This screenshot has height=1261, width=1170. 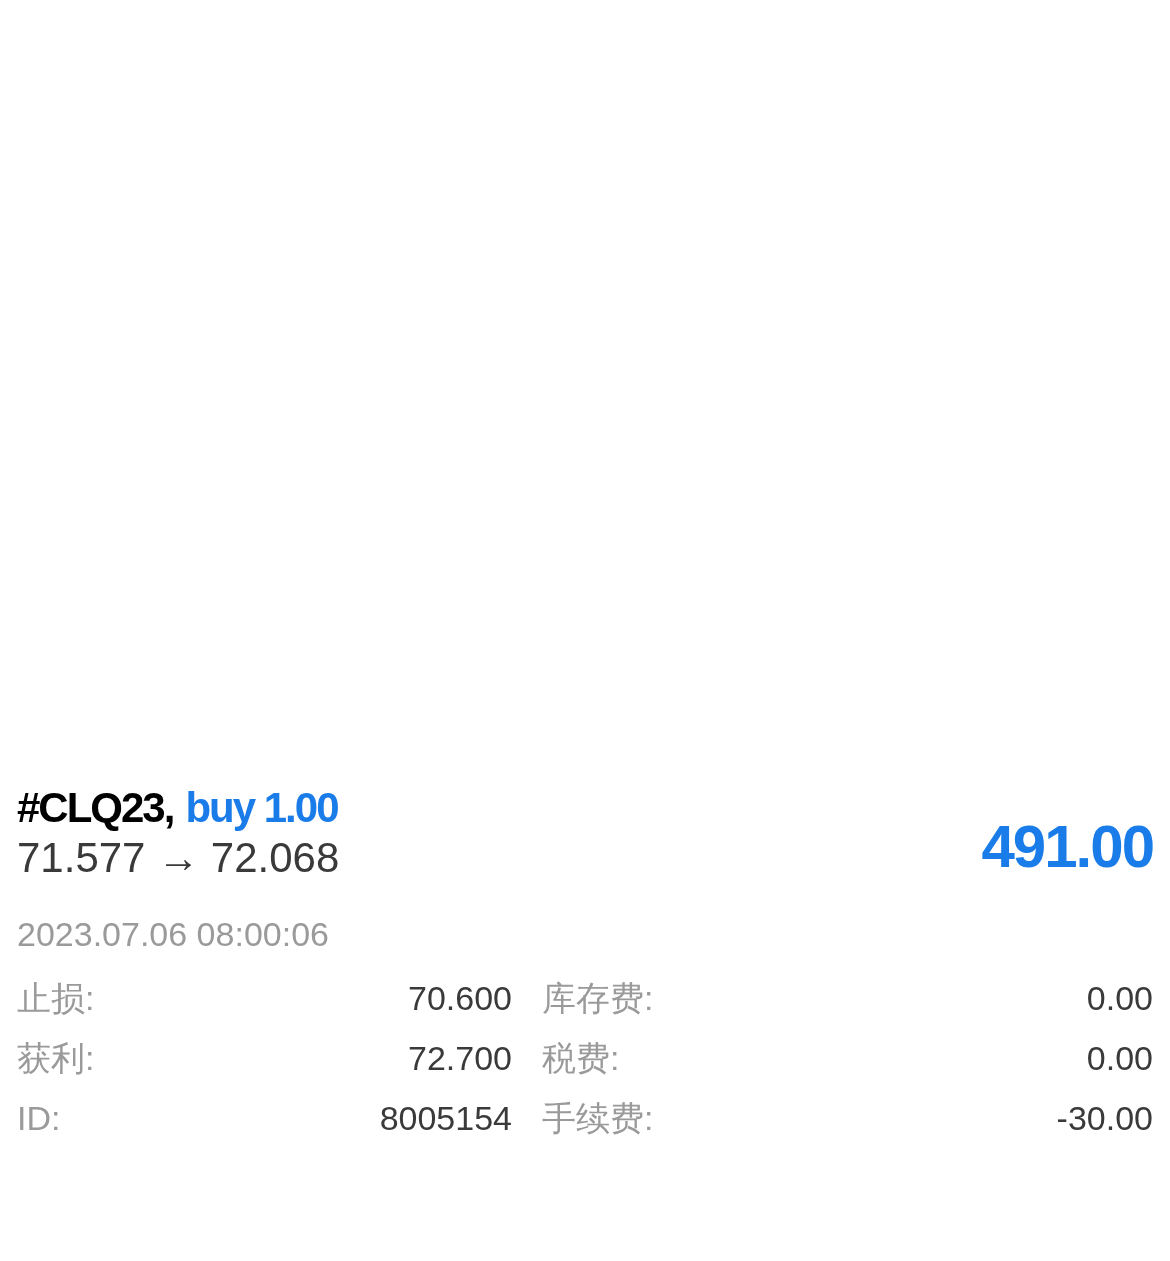 I want to click on profit-value: 491.00, so click(x=1067, y=847).